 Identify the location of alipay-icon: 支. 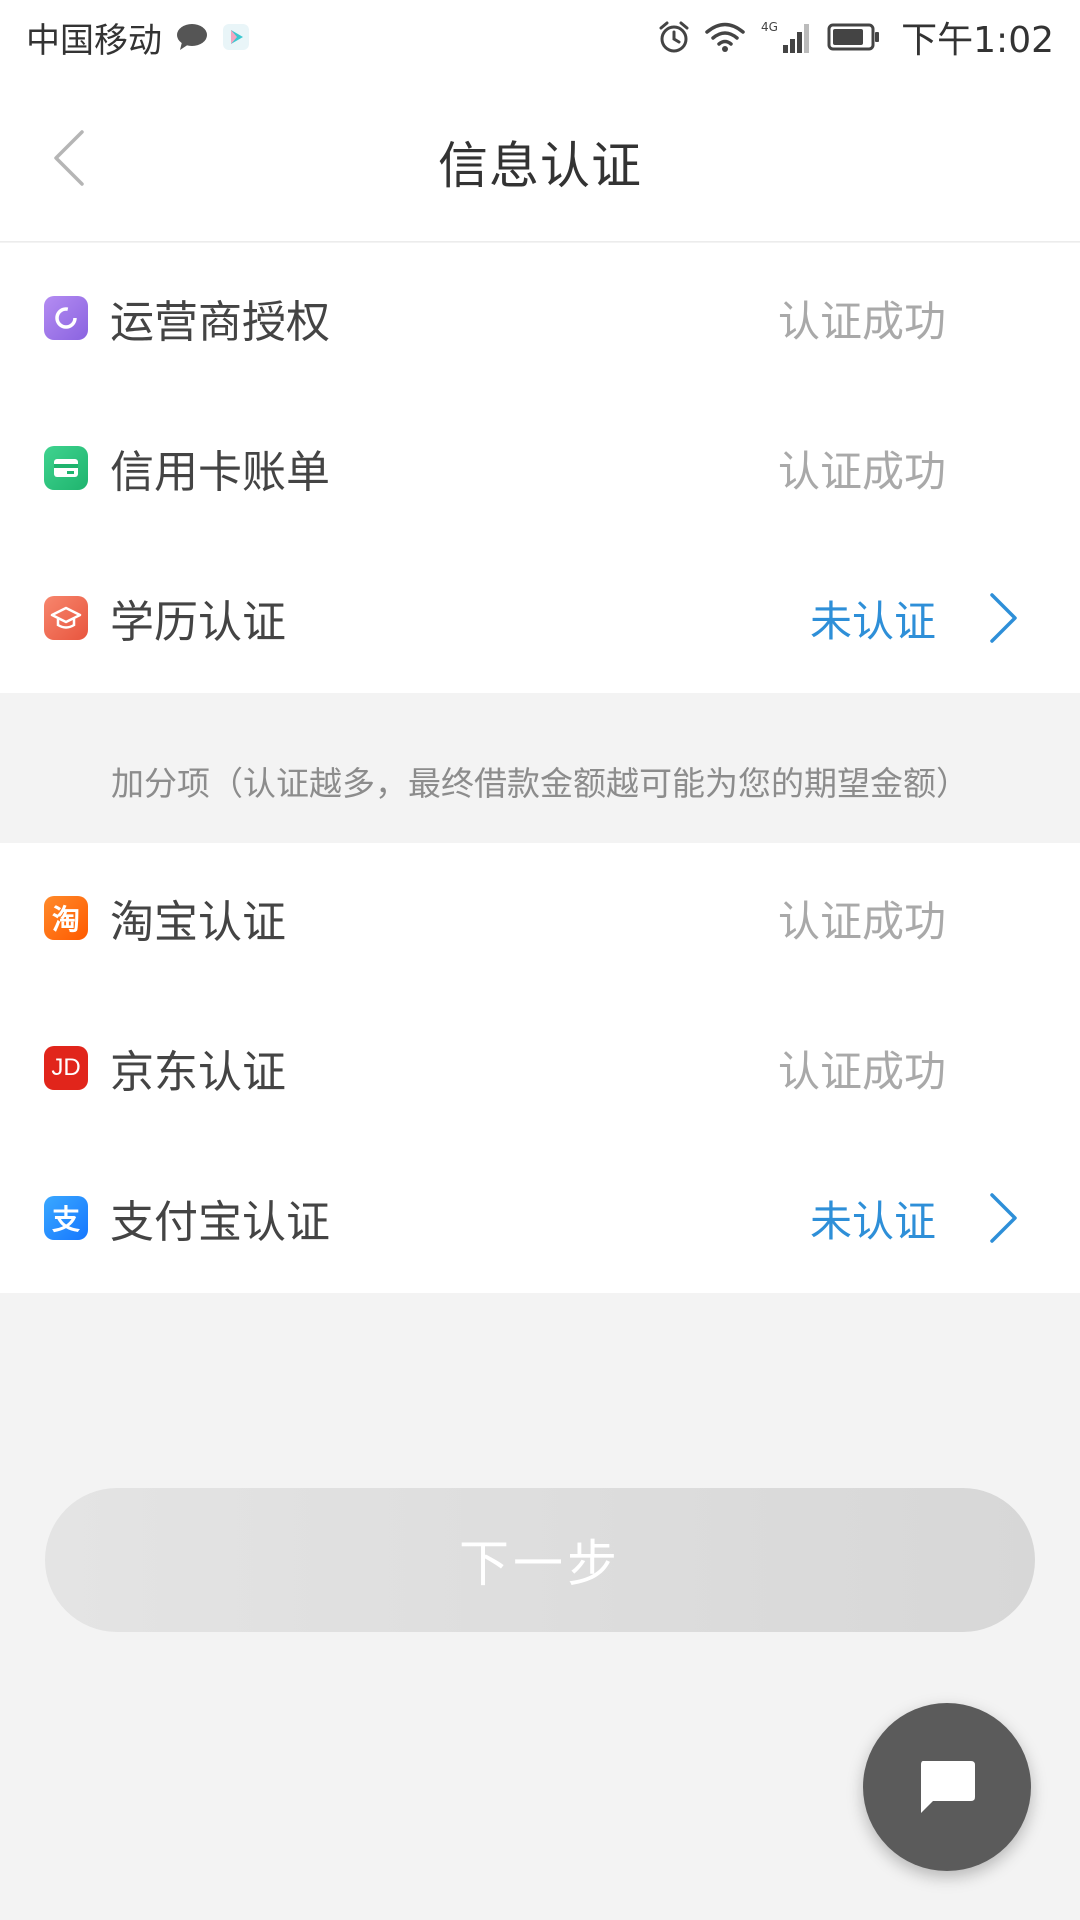
(66, 1218).